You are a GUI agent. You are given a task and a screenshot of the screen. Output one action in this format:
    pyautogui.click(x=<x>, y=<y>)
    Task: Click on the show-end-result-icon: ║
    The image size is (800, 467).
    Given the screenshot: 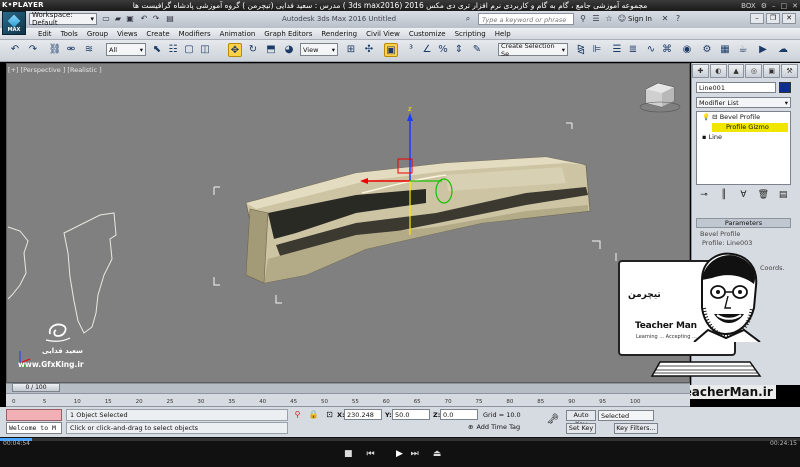 What is the action you would take?
    pyautogui.click(x=723, y=195)
    